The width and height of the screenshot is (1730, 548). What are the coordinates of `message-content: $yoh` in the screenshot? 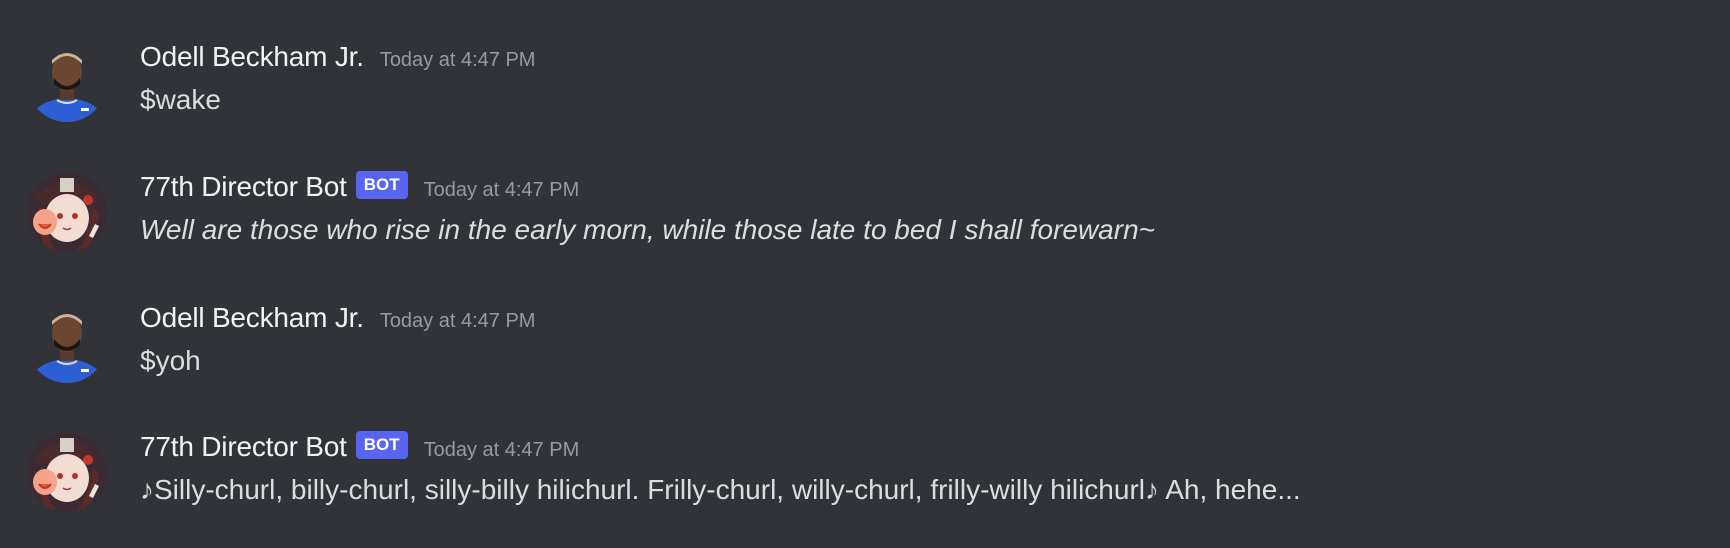 It's located at (170, 360).